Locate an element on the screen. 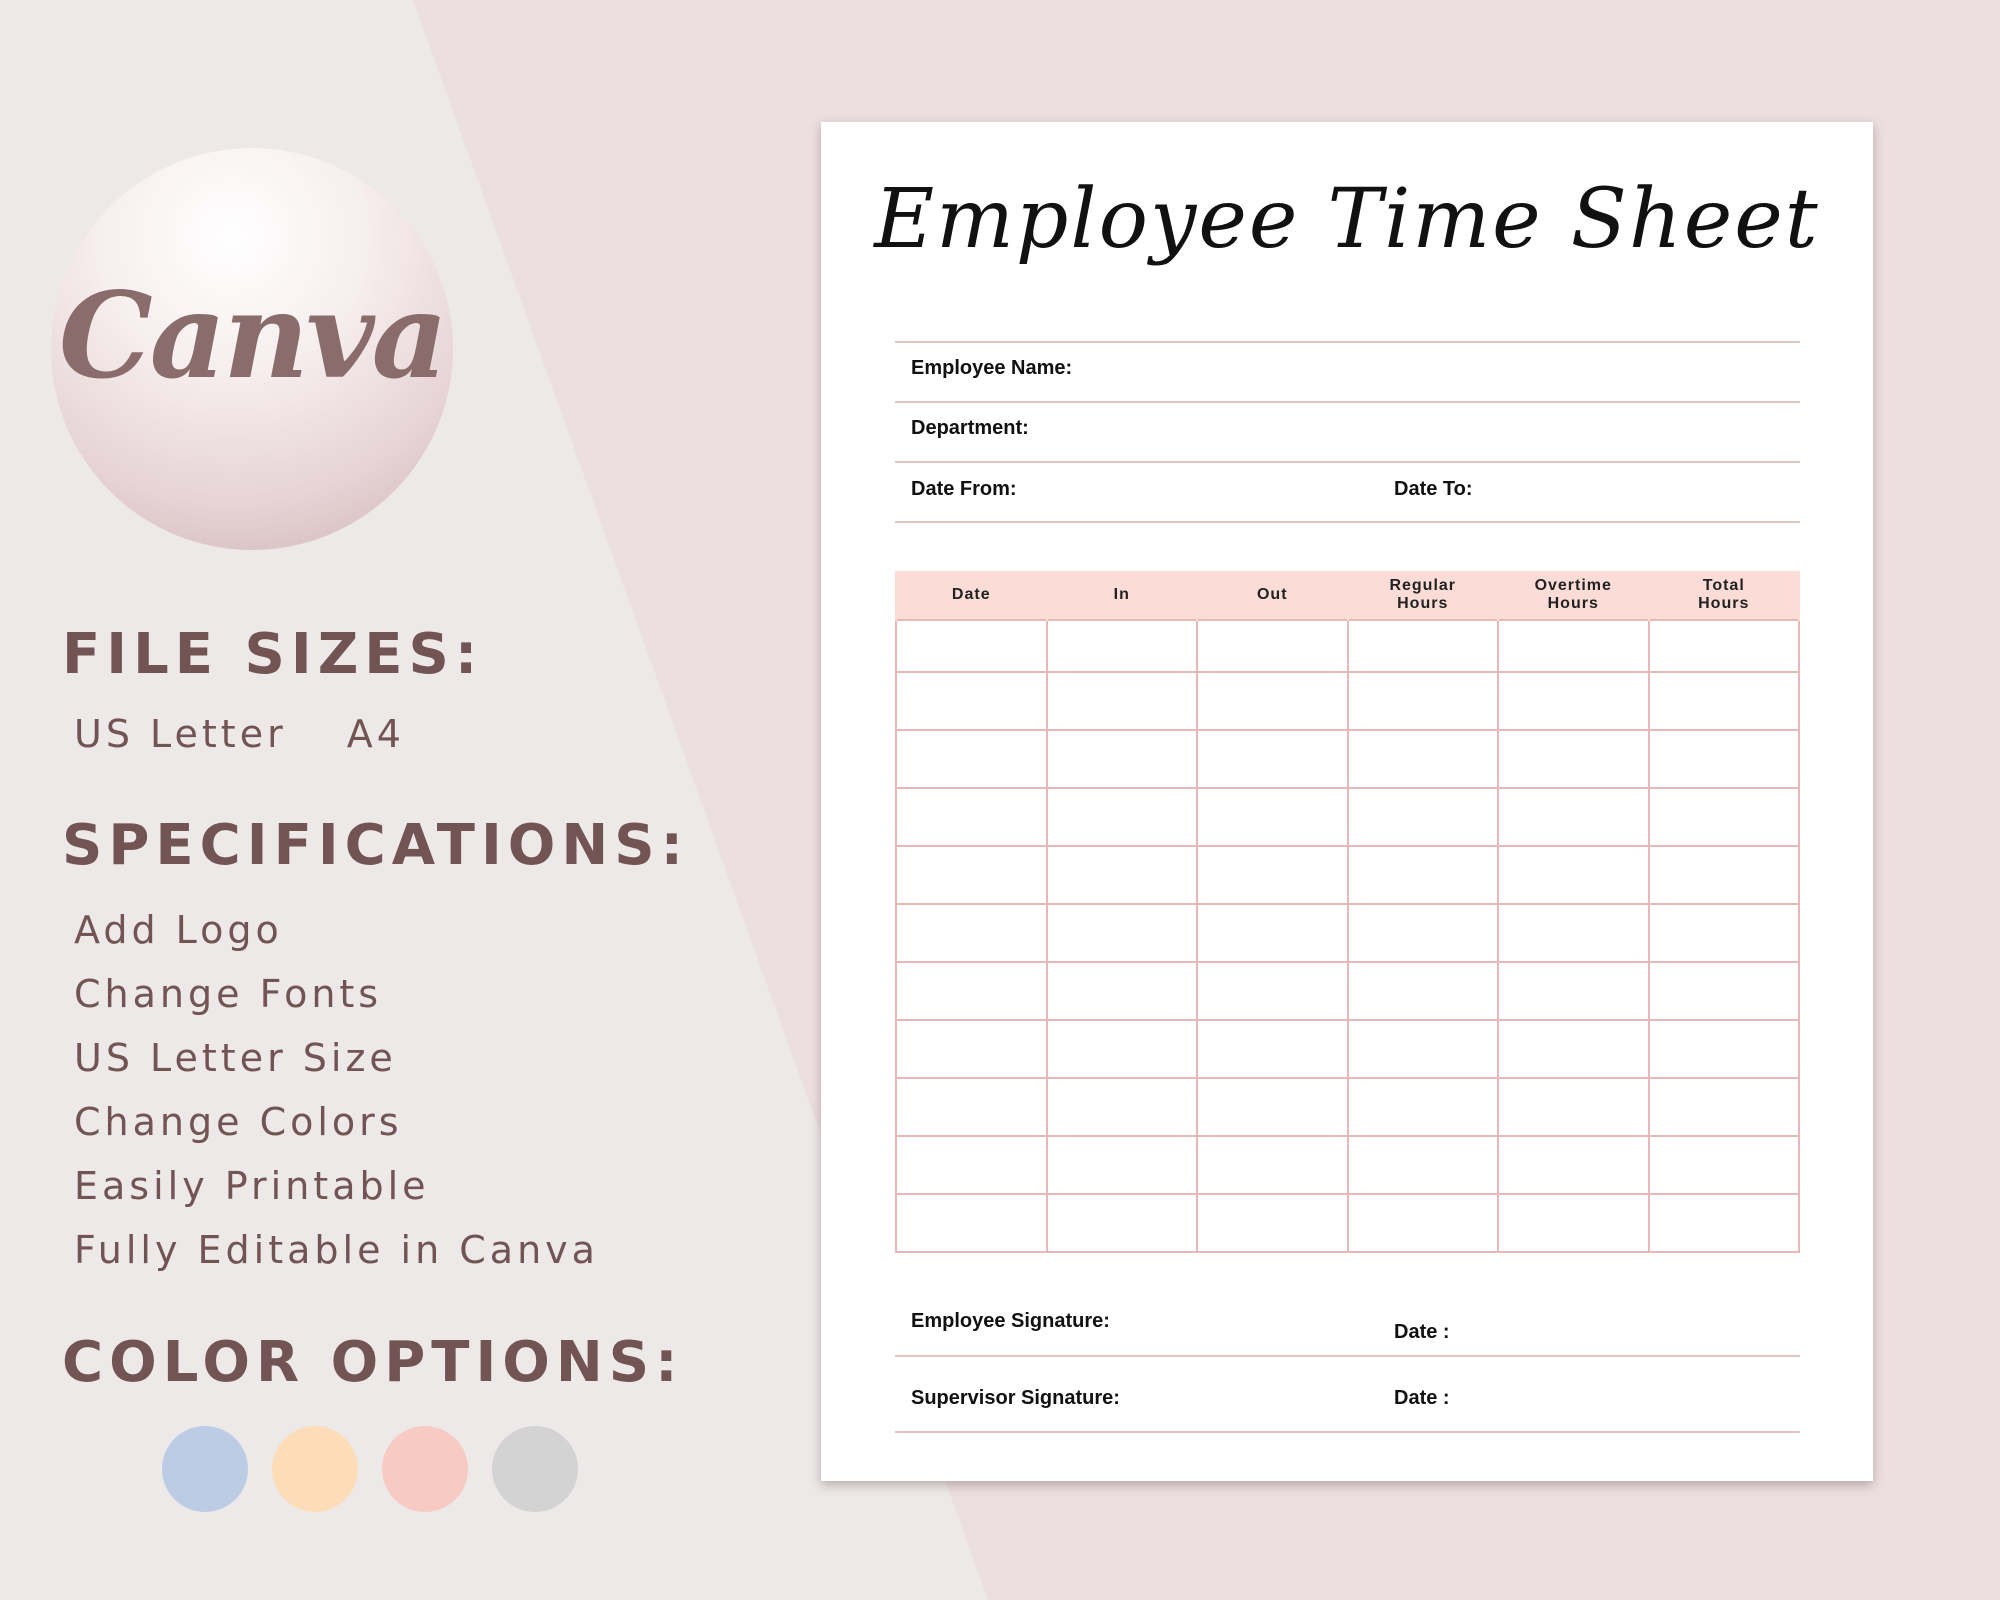 This screenshot has width=2000, height=1600. employee-signature-label: Employee Signature: is located at coordinates (1010, 1321).